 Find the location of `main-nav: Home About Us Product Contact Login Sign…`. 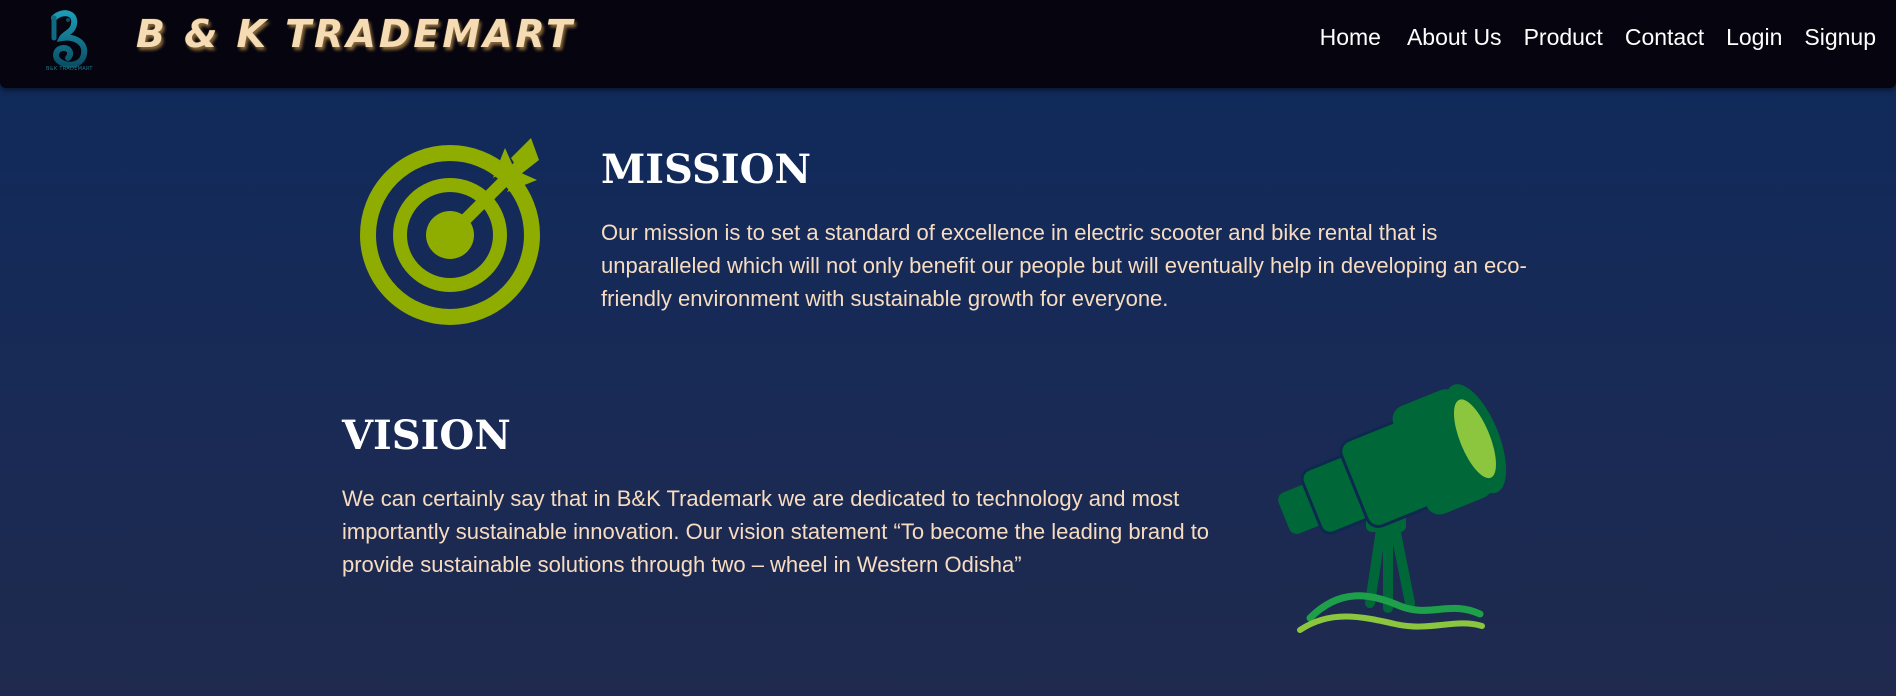

main-nav: Home About Us Product Contact Login Sign… is located at coordinates (1598, 37).